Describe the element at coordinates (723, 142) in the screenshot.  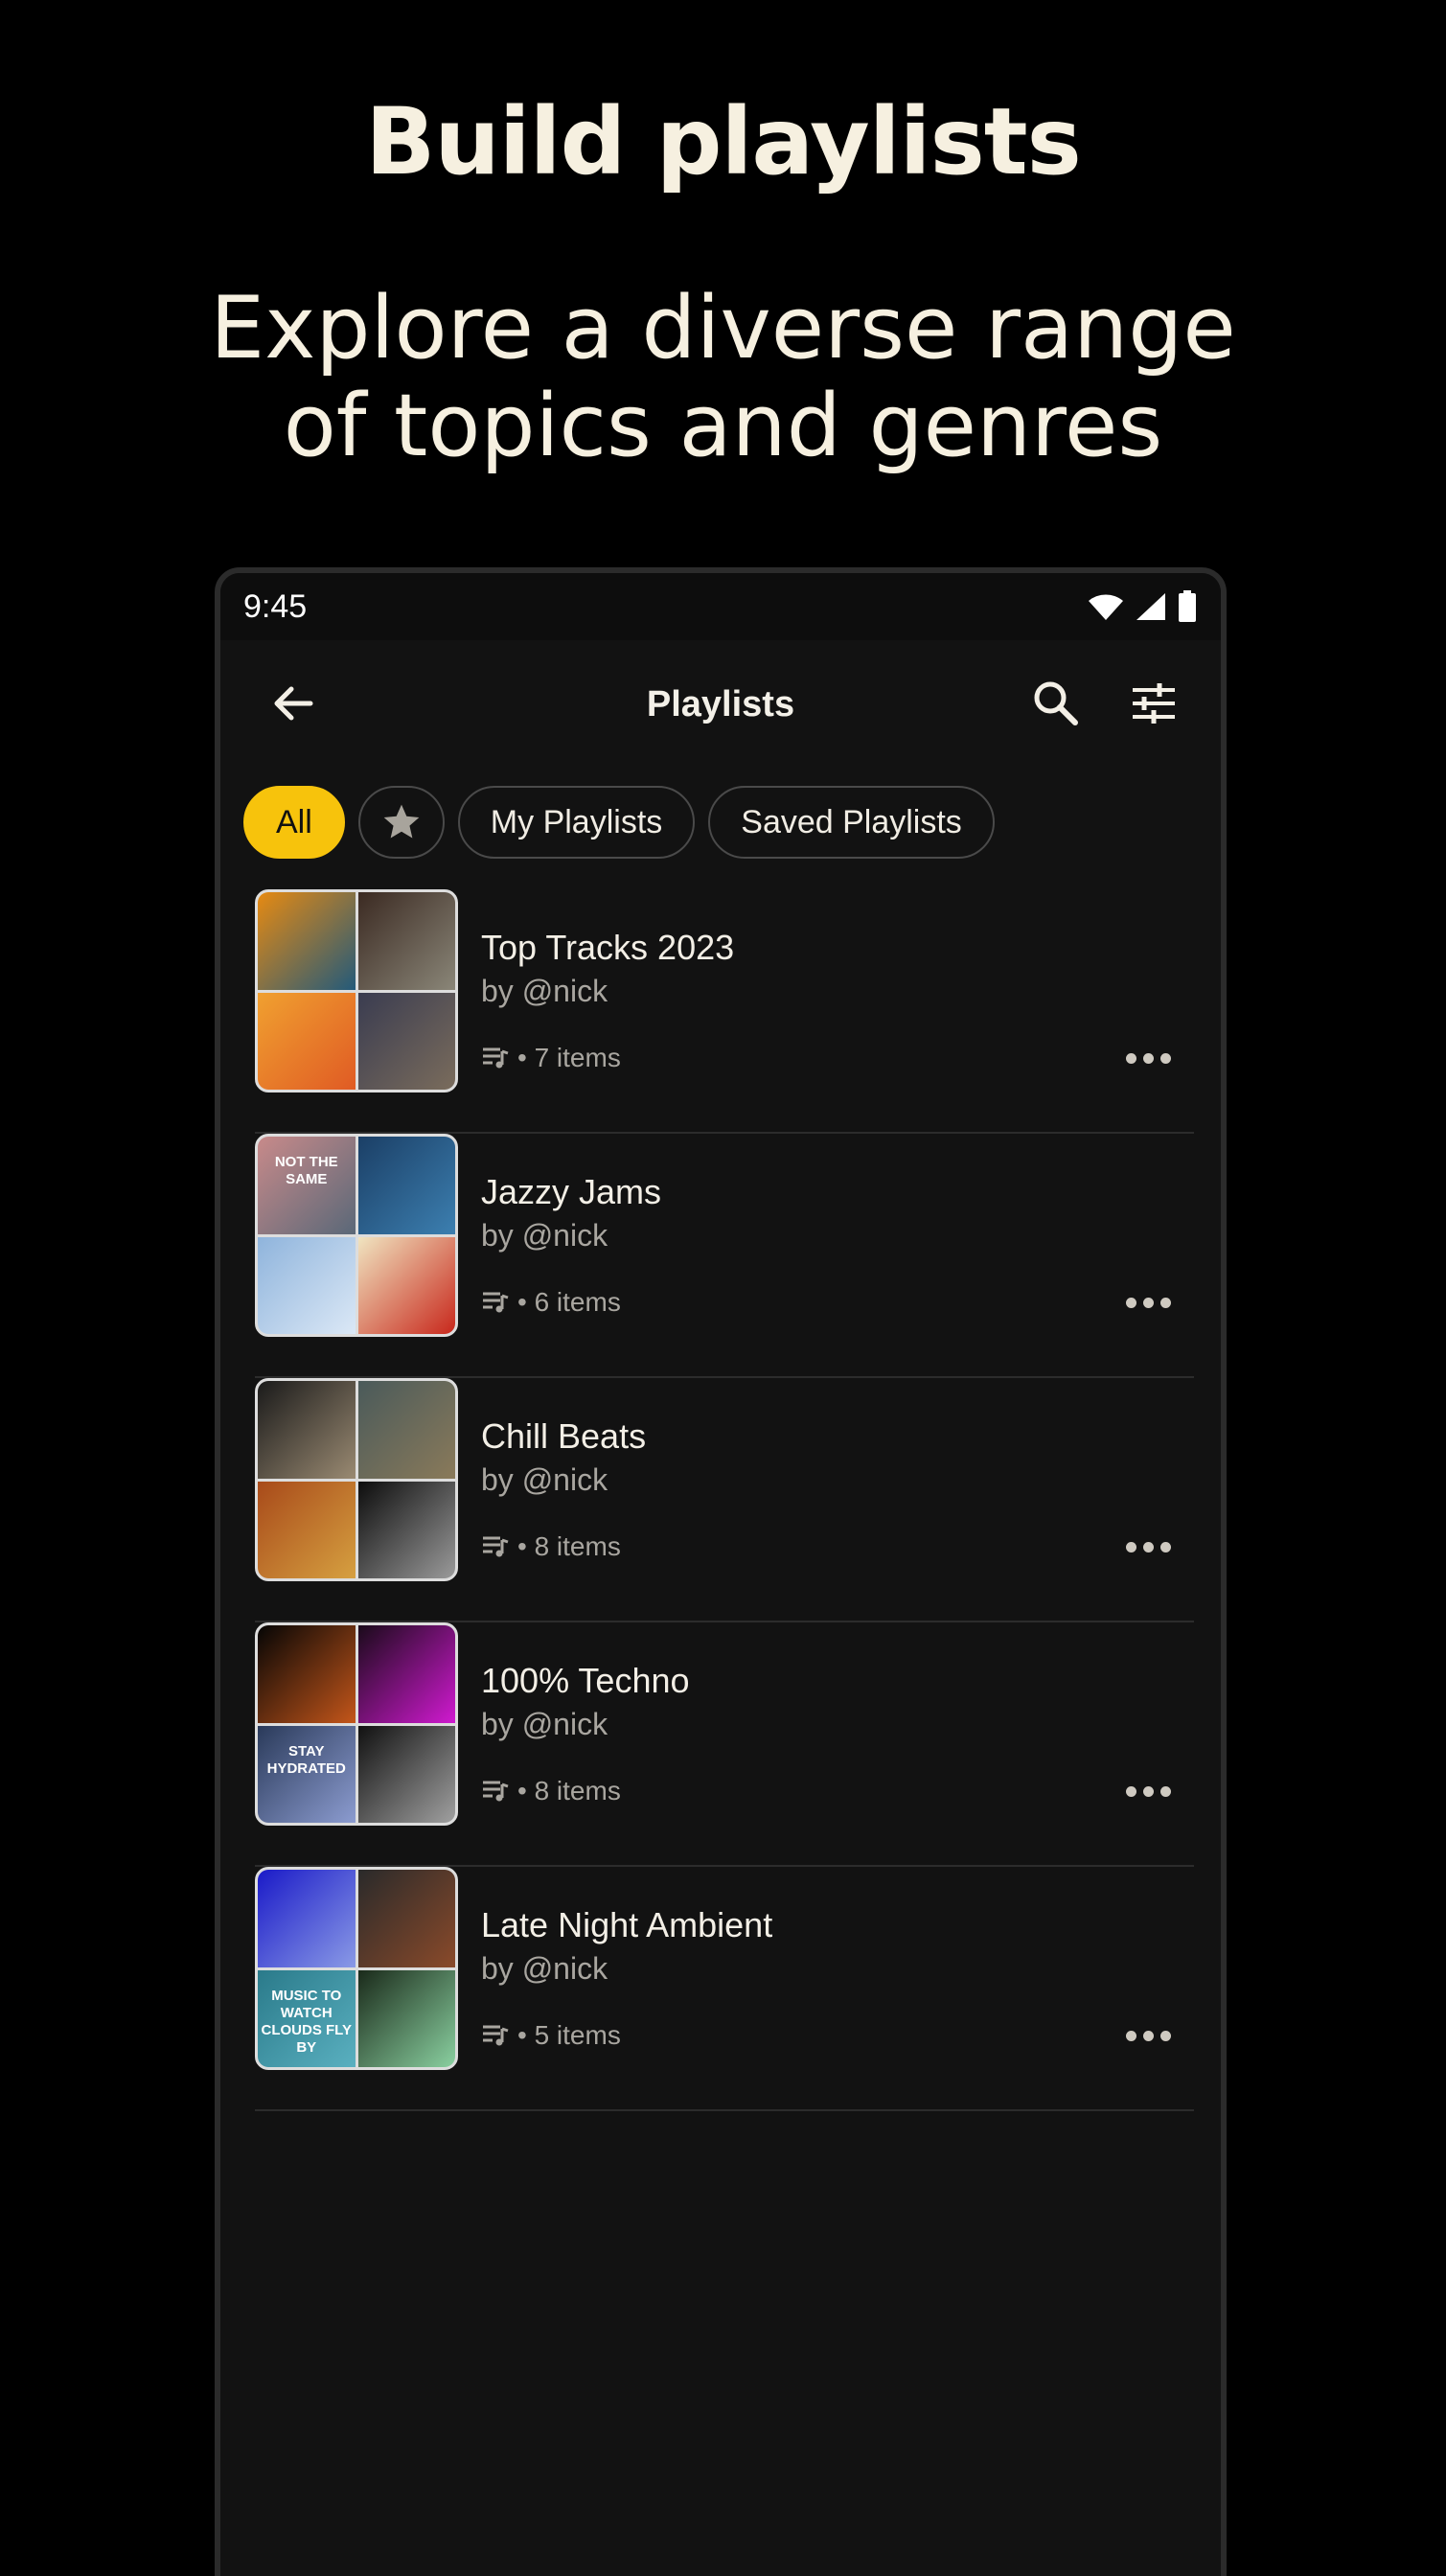
I see `hero-title: Build playlists` at that location.